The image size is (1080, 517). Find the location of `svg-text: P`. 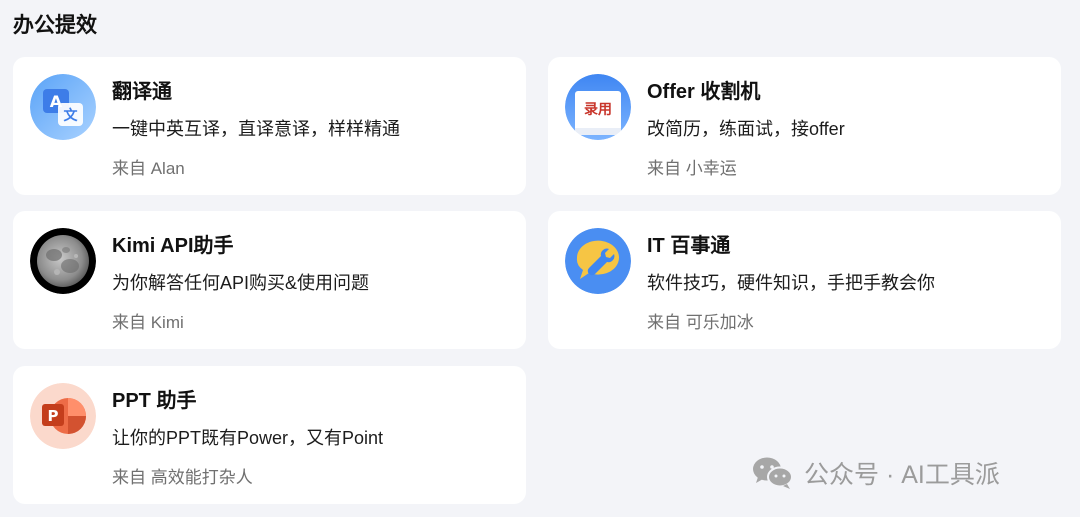

svg-text: P is located at coordinates (53, 416).